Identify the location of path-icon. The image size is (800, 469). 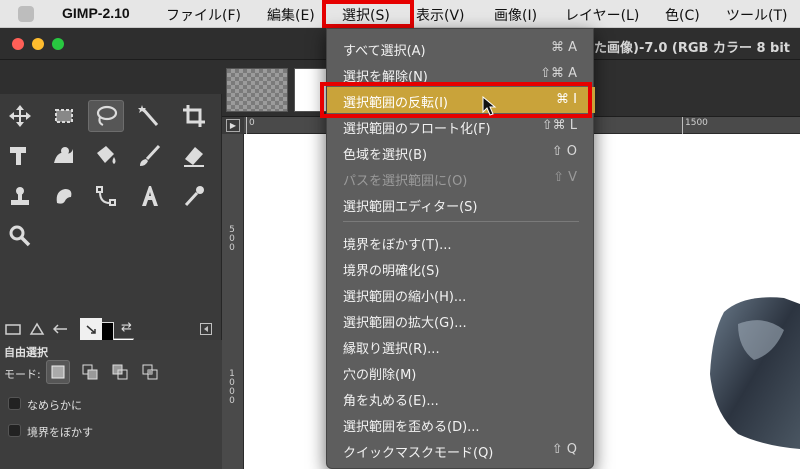
(106, 196).